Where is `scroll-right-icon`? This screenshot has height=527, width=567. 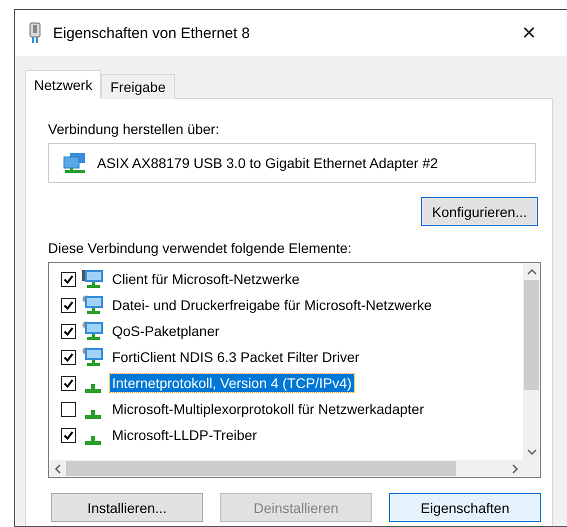
scroll-right-icon is located at coordinates (515, 469).